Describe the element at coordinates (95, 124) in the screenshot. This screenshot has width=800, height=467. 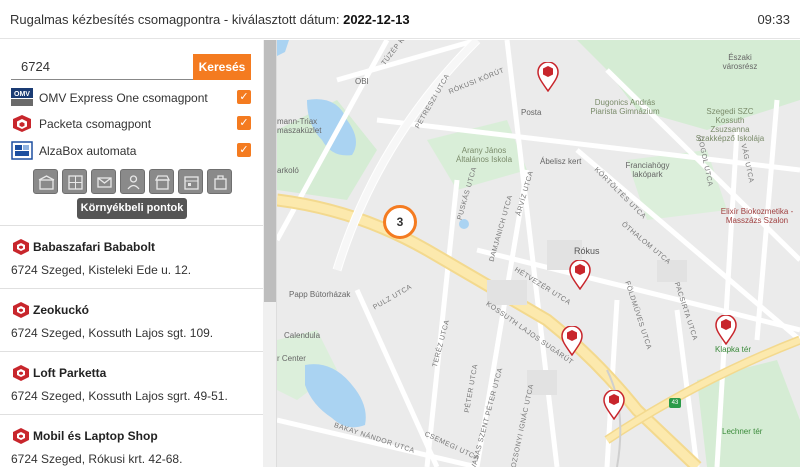
I see `filter-label: Packeta csomagpont` at that location.